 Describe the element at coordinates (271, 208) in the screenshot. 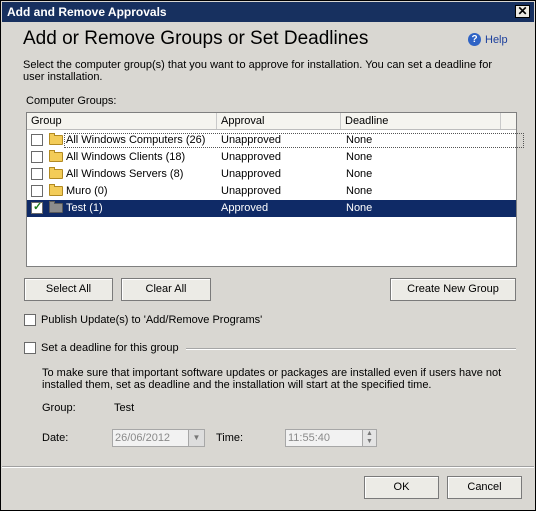

I see `table-row-selected: Test (1) Approved None` at that location.